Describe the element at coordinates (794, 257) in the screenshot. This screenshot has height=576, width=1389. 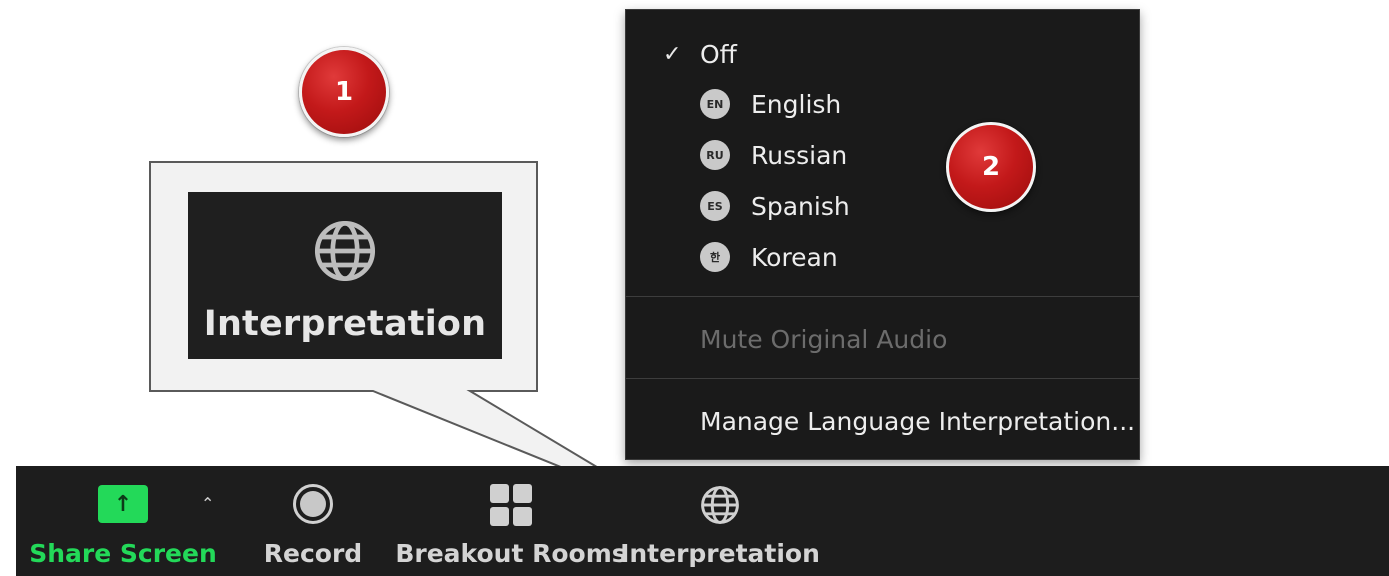
I see `menu-item-korean-label: Korean` at that location.